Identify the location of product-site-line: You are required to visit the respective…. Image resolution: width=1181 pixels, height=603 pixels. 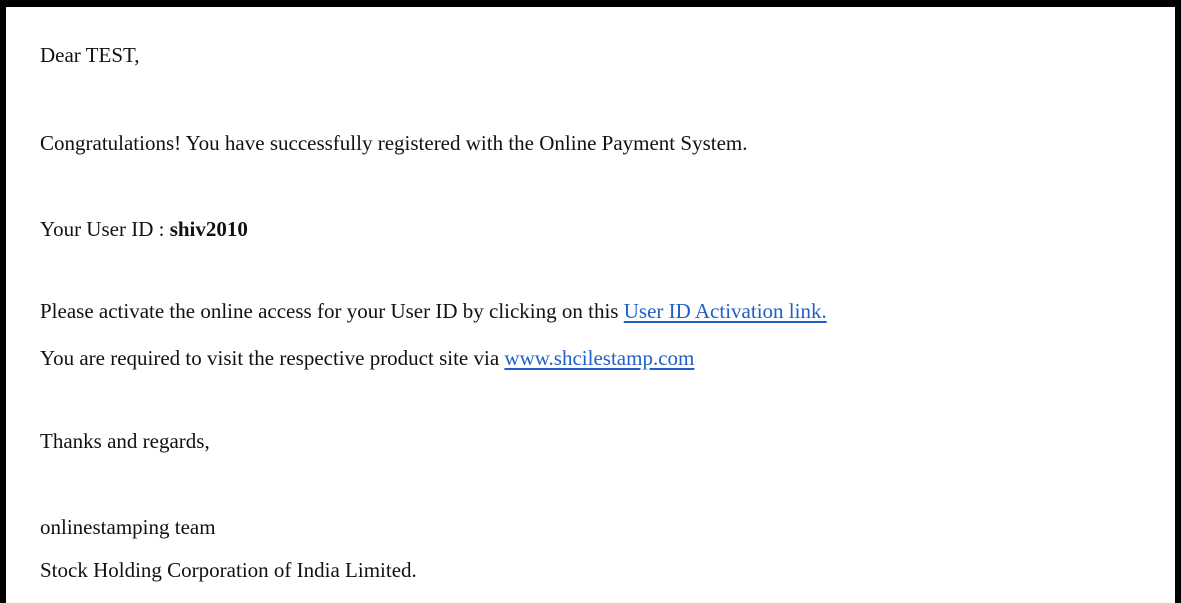
(367, 358).